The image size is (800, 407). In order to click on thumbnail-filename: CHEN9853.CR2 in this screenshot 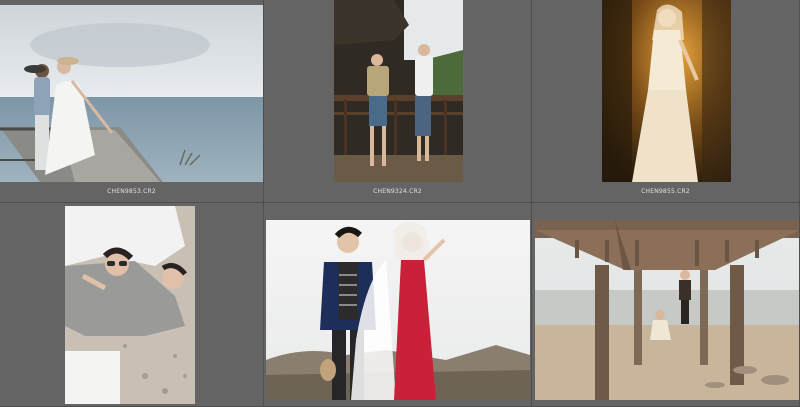, I will do `click(131, 191)`.